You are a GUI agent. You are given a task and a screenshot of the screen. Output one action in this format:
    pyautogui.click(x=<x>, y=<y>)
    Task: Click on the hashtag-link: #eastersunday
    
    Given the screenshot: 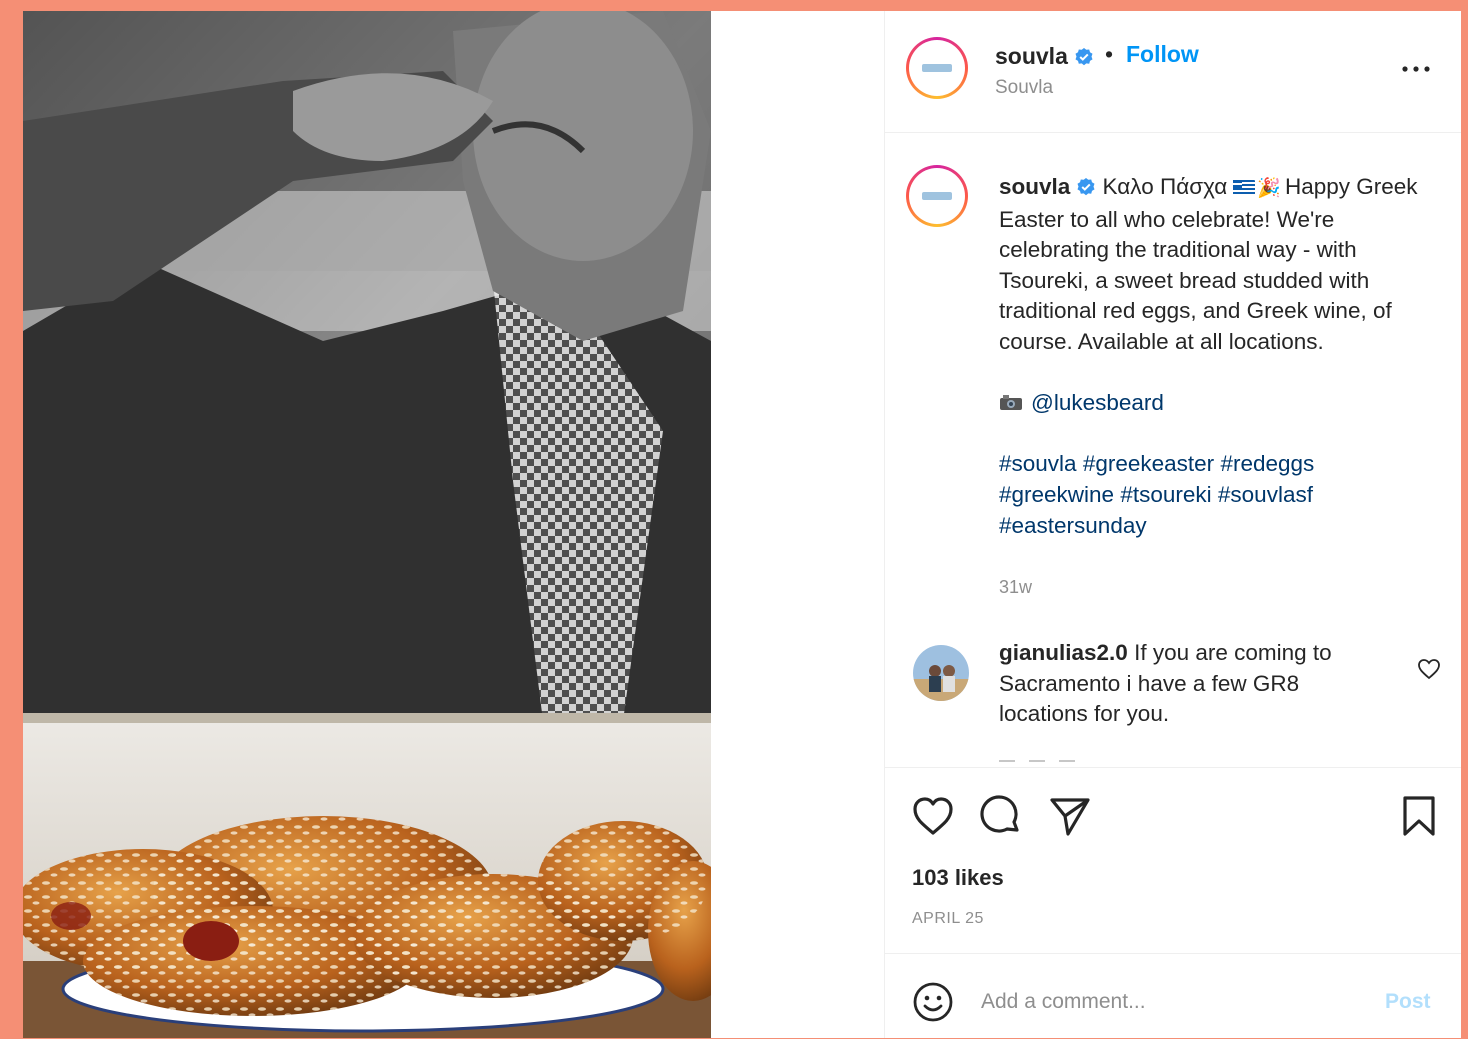 What is the action you would take?
    pyautogui.click(x=1073, y=525)
    